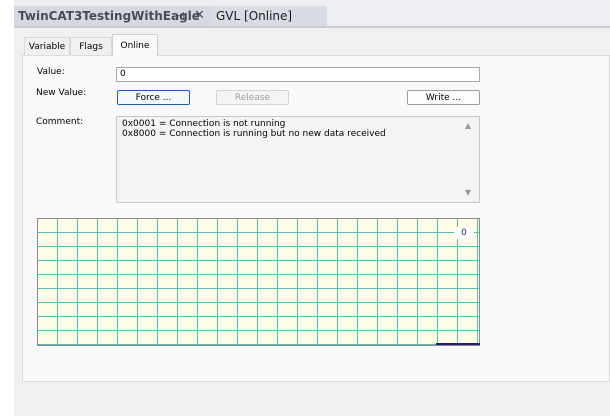 The height and width of the screenshot is (416, 610). Describe the element at coordinates (180, 16) in the screenshot. I see `pin-icon: ⊣` at that location.